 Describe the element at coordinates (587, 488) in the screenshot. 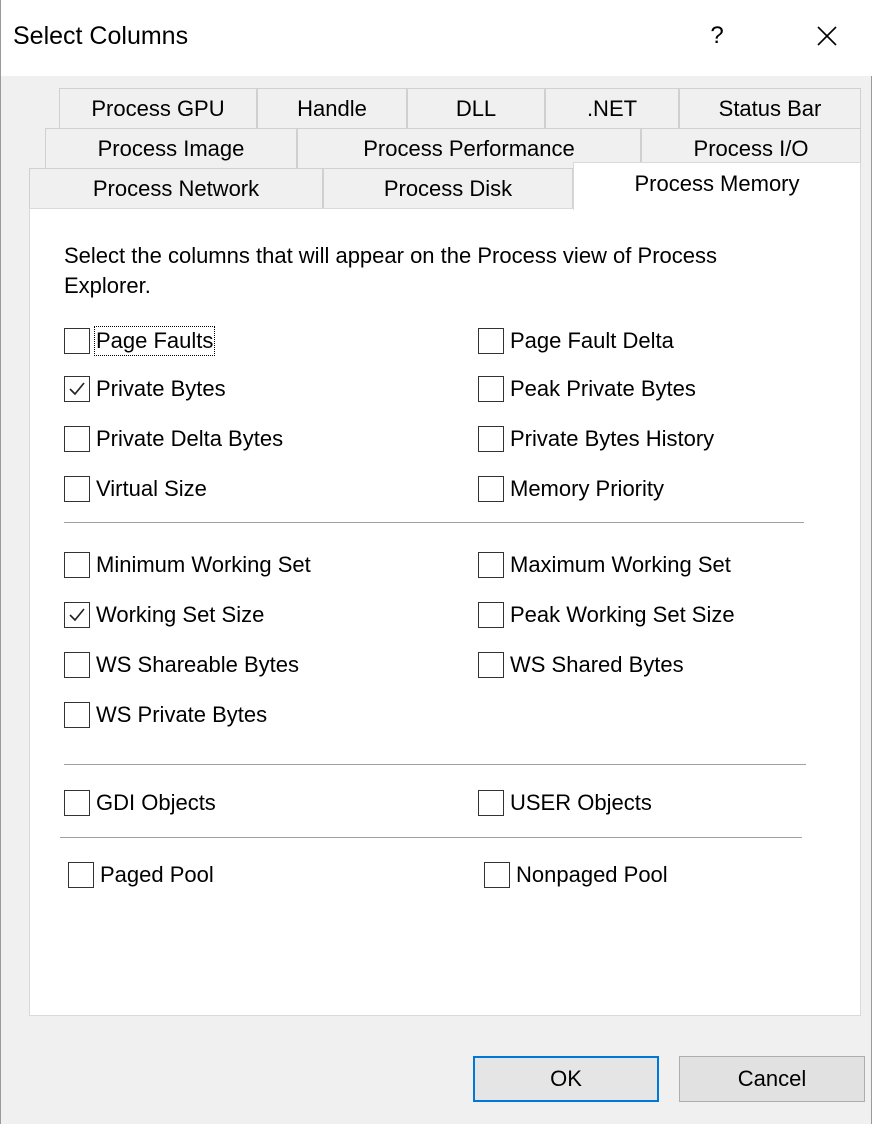

I see `checkbox-label: Memory Priority` at that location.